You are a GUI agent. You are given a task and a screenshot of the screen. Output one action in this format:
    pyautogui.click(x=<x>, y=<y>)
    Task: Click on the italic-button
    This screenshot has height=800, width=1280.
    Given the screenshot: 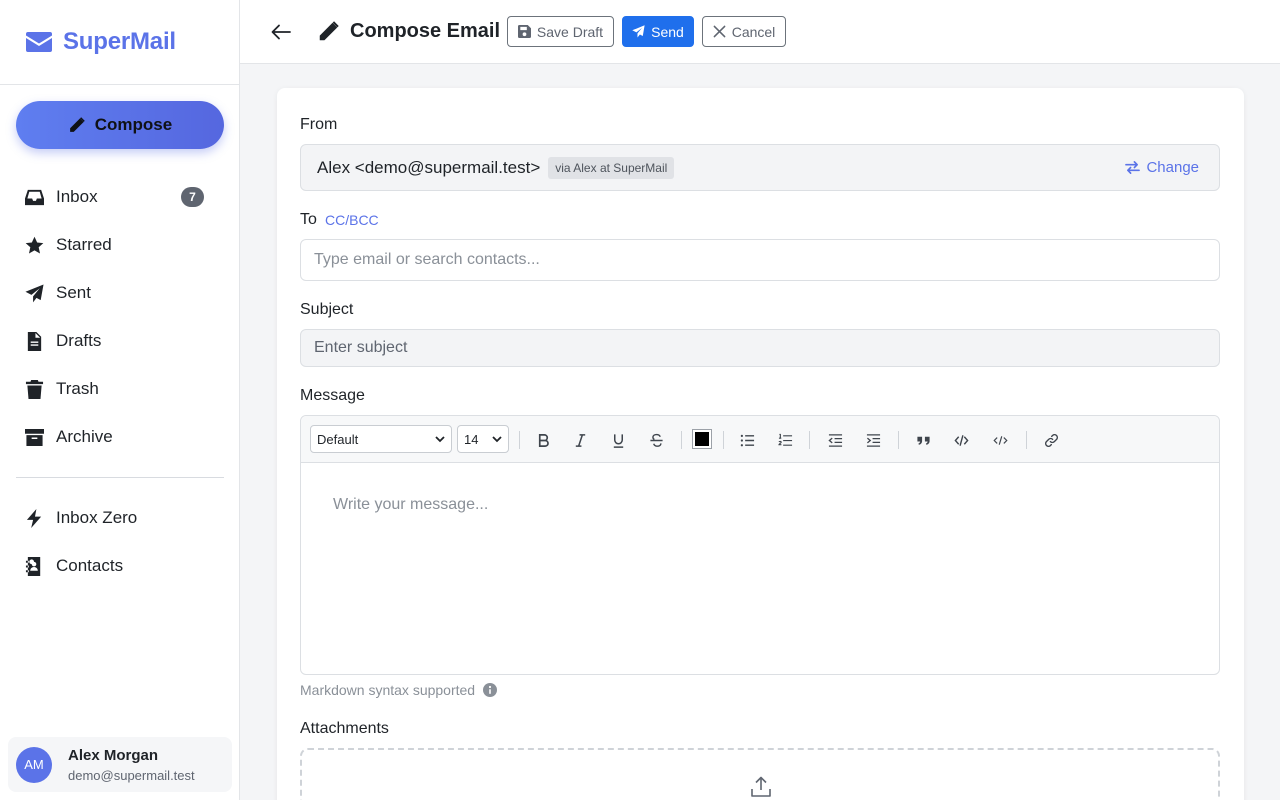 What is the action you would take?
    pyautogui.click(x=580, y=440)
    